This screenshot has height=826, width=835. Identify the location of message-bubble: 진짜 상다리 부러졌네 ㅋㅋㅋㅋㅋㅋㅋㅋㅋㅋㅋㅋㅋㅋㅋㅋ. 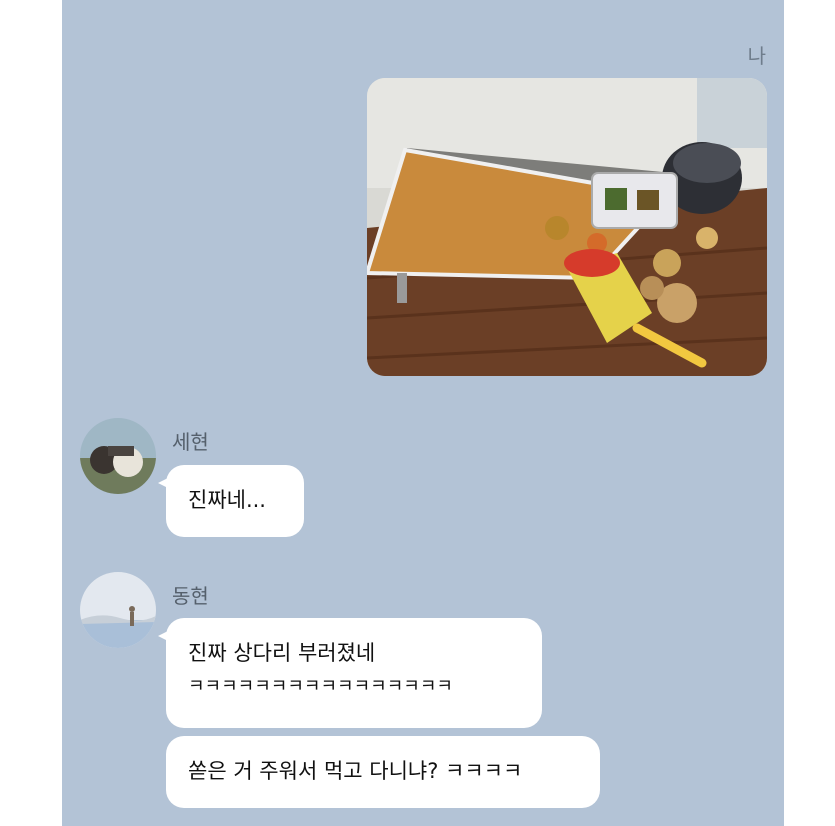
(350, 673).